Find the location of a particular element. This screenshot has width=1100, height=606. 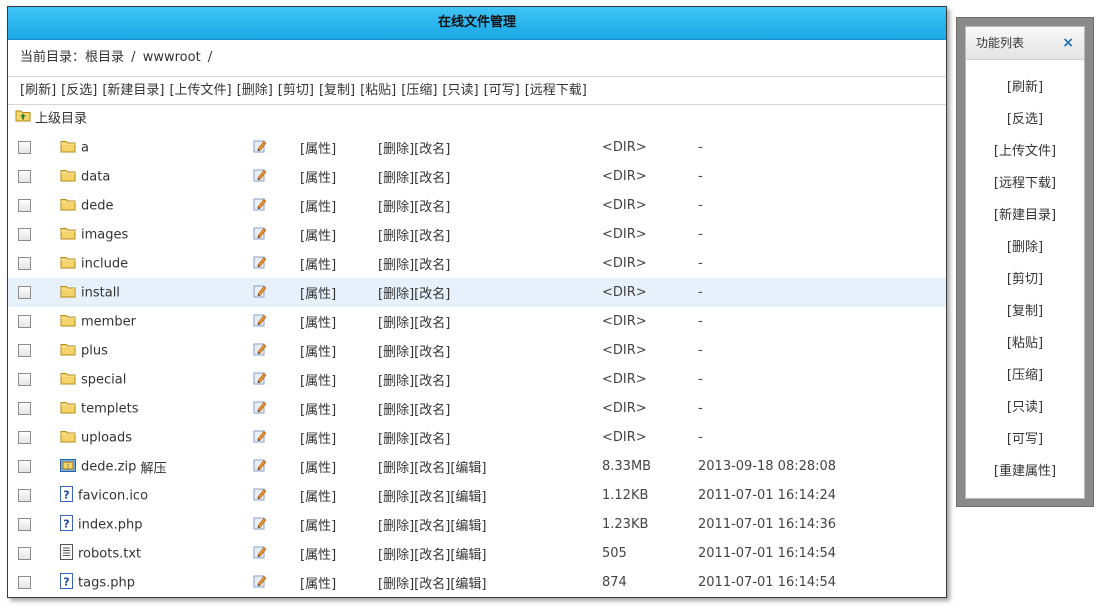

file-name-link: robots.txt is located at coordinates (109, 553).